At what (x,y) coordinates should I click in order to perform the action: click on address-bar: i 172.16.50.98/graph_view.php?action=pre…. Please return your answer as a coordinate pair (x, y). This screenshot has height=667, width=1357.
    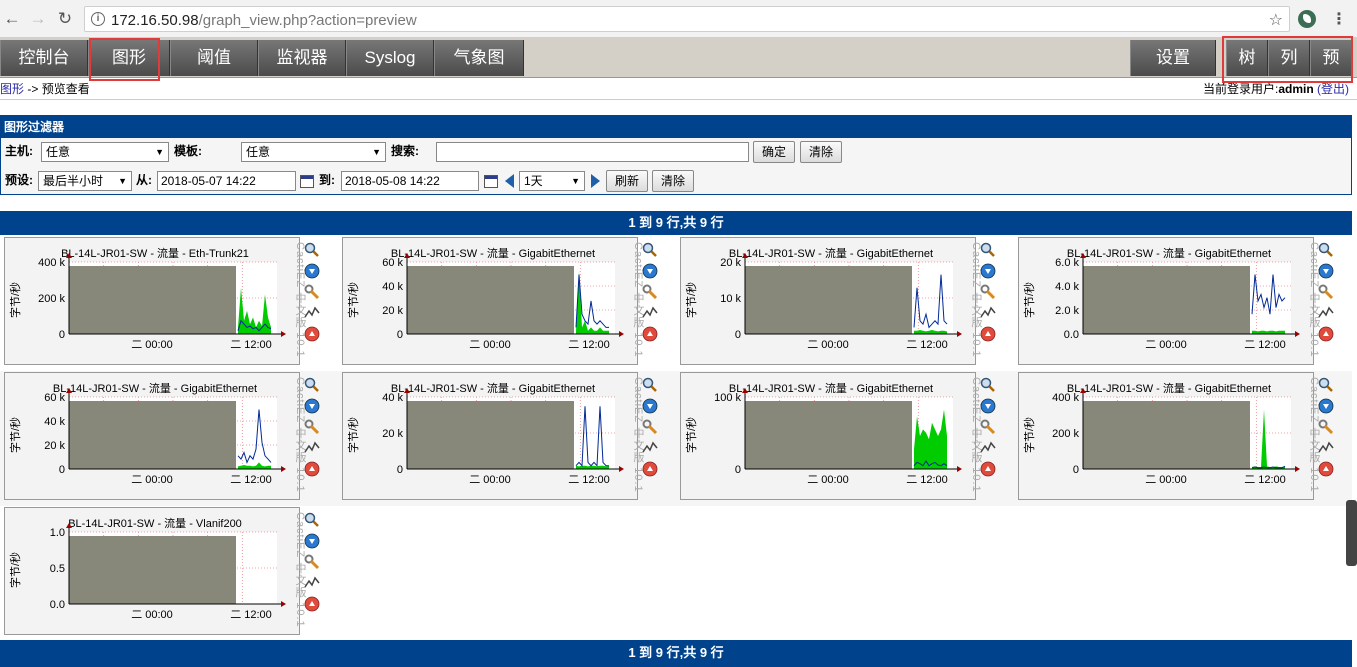
    Looking at the image, I should click on (687, 19).